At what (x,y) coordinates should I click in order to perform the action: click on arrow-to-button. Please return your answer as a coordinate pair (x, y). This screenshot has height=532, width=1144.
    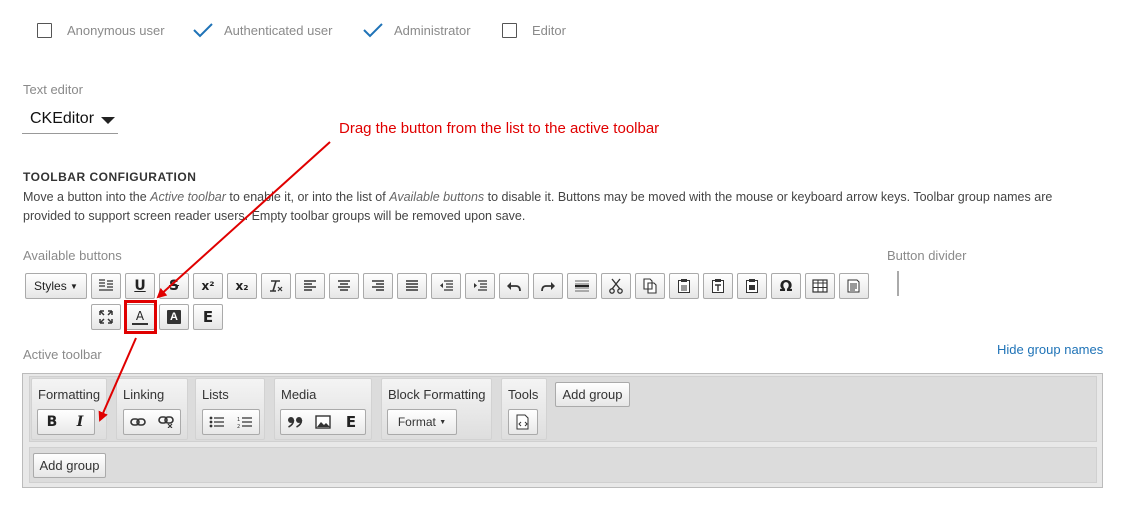
    Looking at the image, I should click on (243, 220).